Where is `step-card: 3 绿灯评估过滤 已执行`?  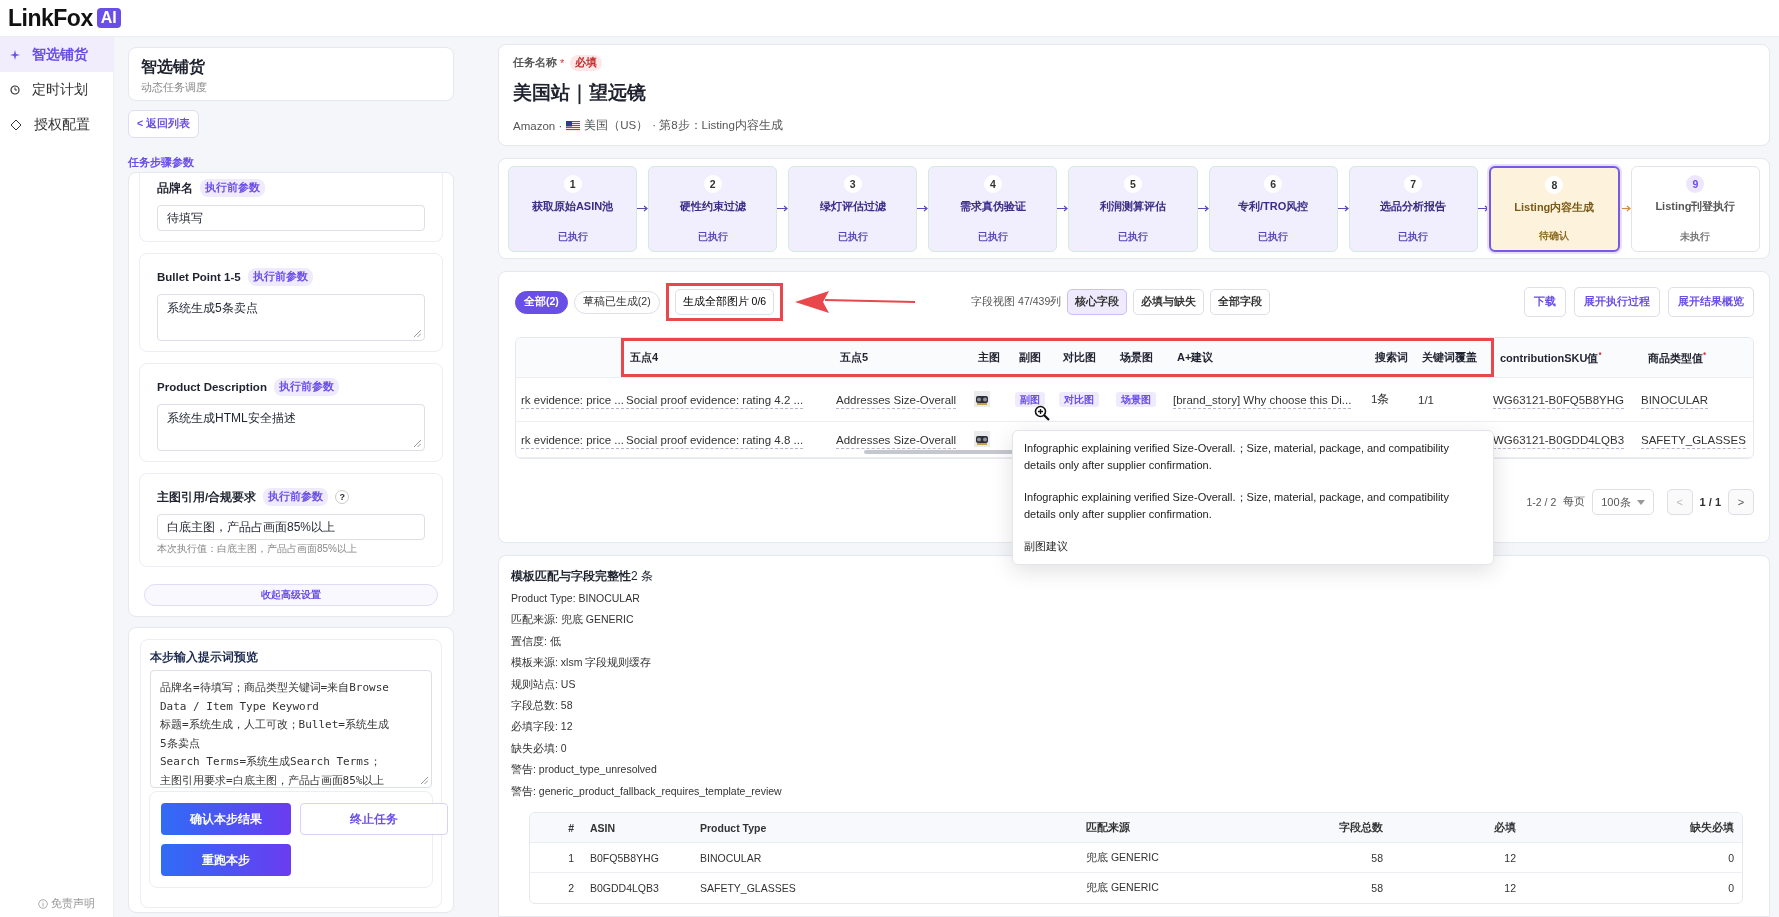
step-card: 3 绿灯评估过滤 已执行 is located at coordinates (853, 208).